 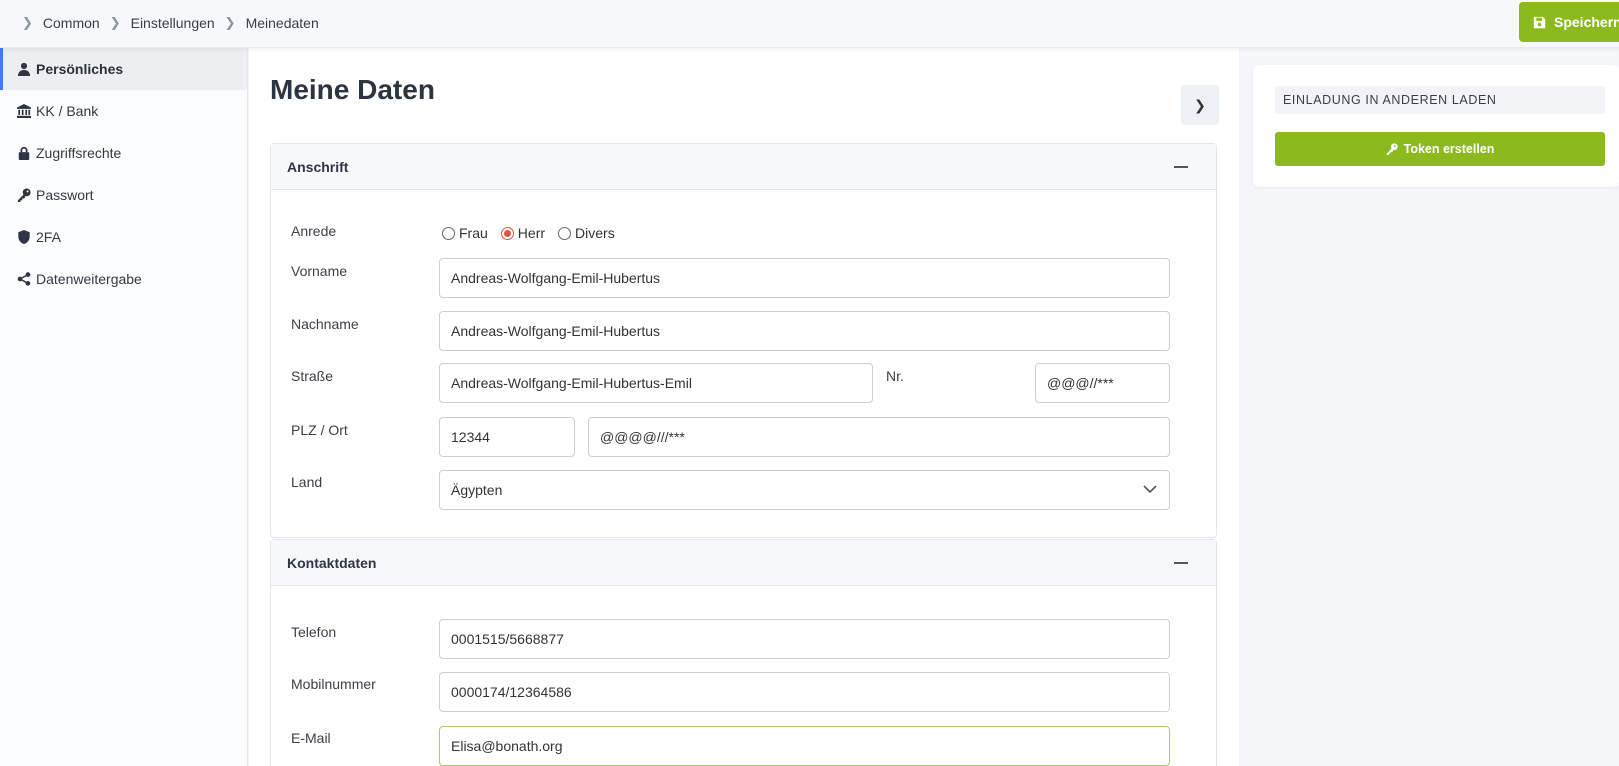 I want to click on collapse-icon, so click(x=1181, y=563).